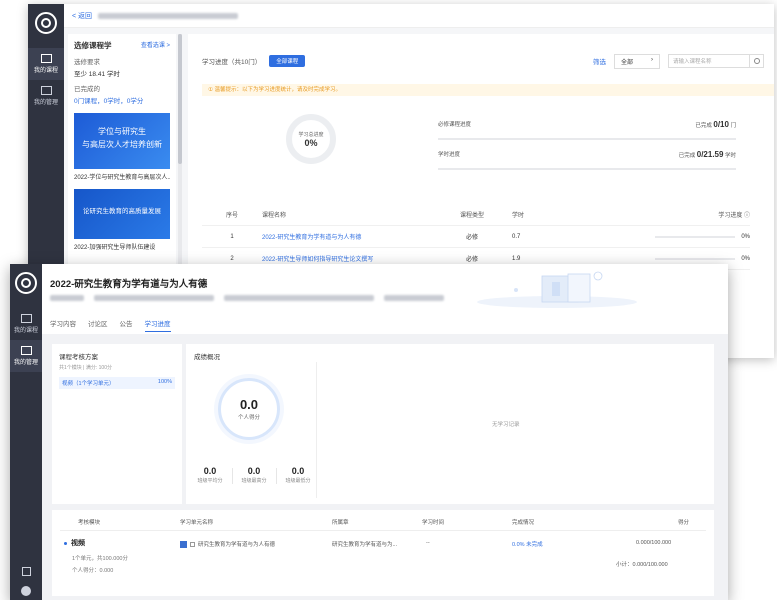 Image resolution: width=777 pixels, height=600 pixels. Describe the element at coordinates (126, 325) in the screenshot. I see `tab-announcement: 公告` at that location.